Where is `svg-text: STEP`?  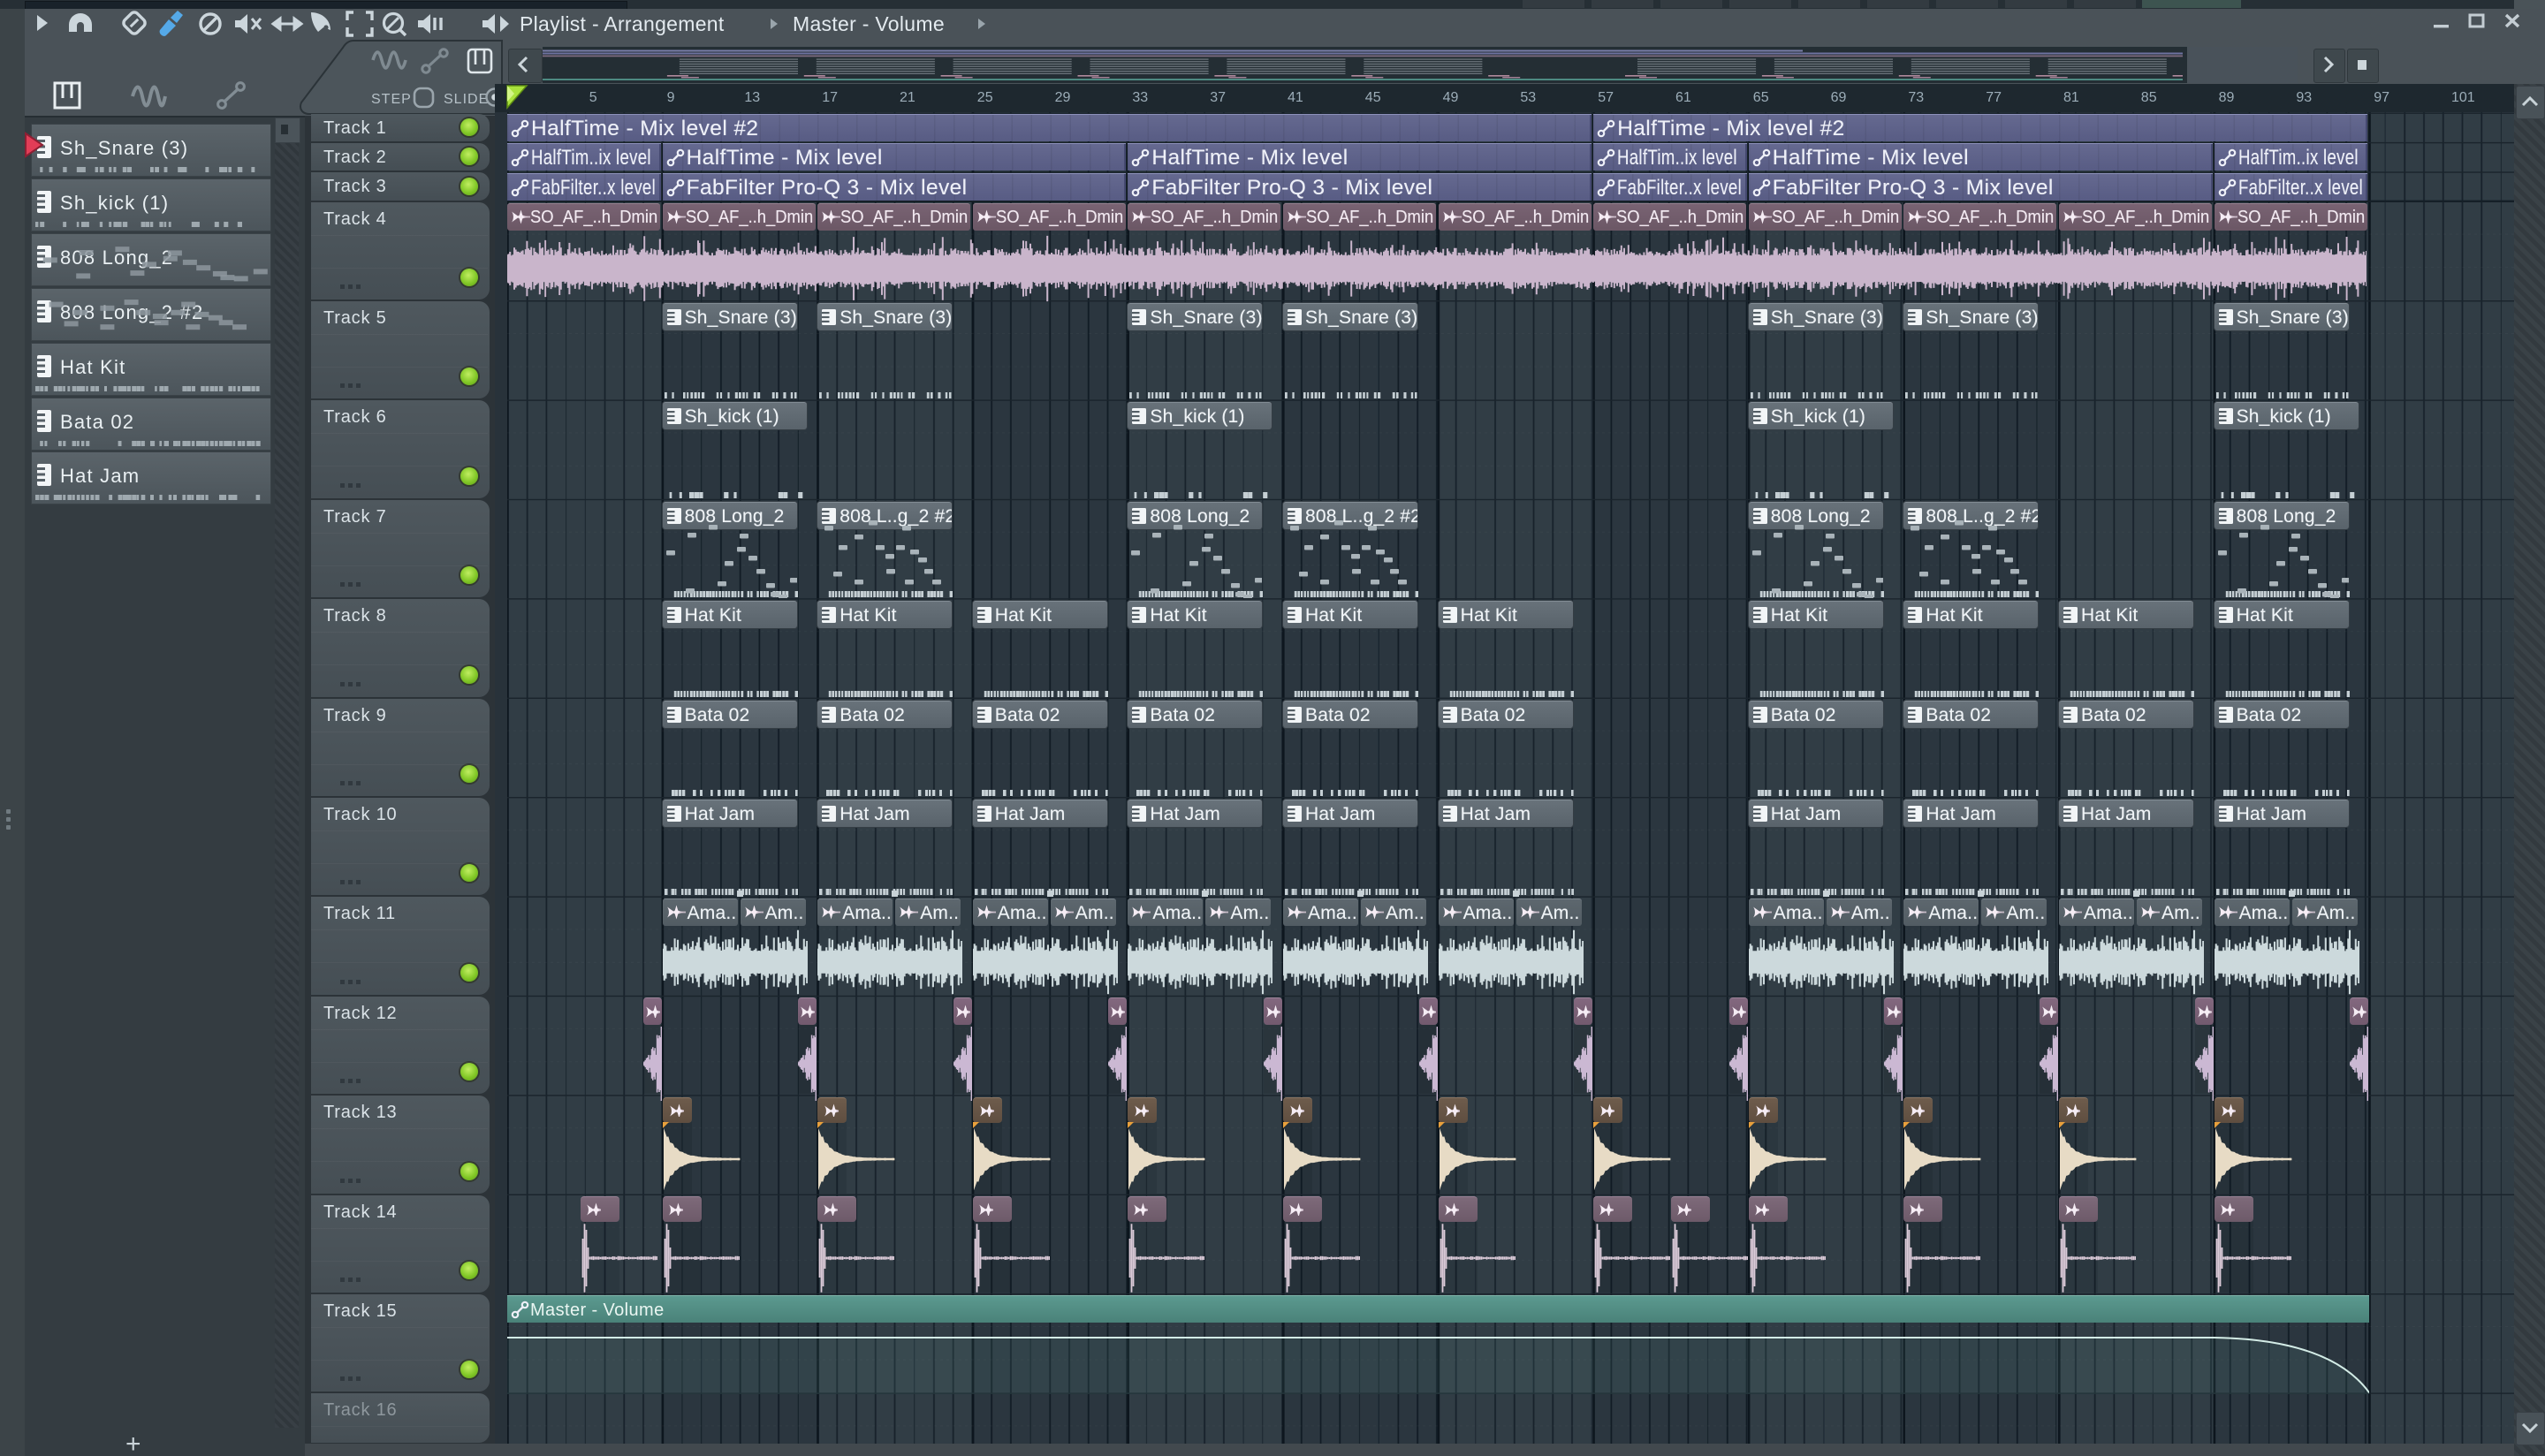
svg-text: STEP is located at coordinates (391, 100).